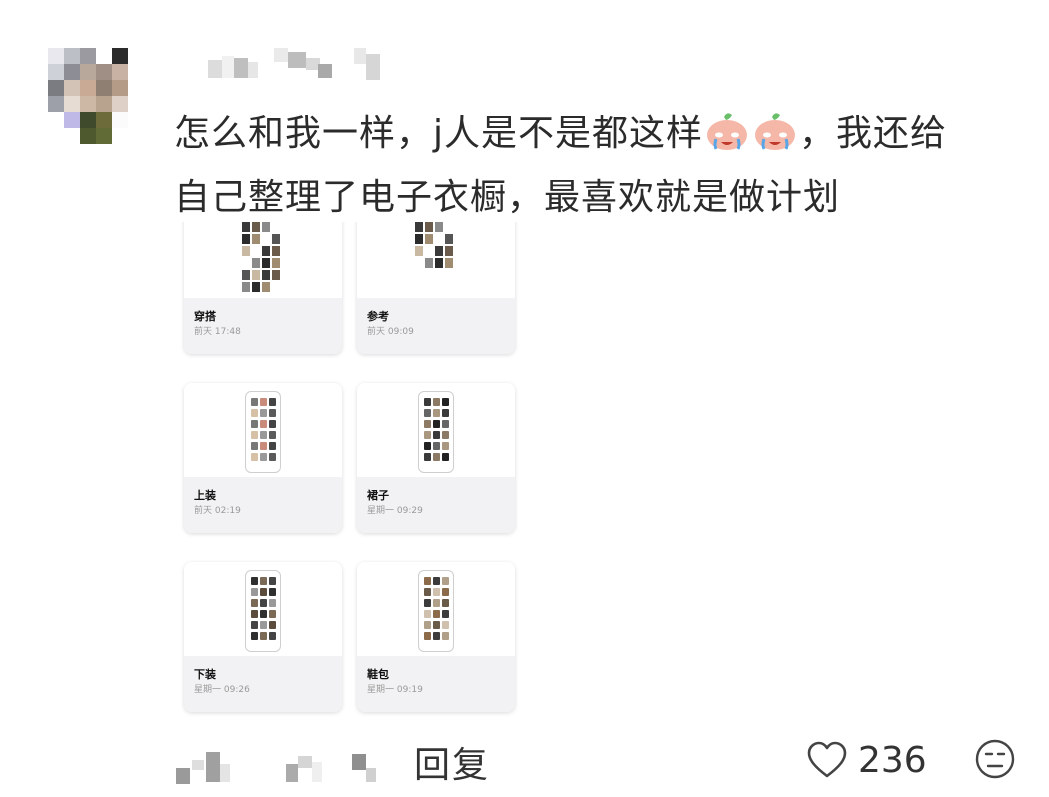  Describe the element at coordinates (205, 495) in the screenshot. I see `note-title: 上装` at that location.